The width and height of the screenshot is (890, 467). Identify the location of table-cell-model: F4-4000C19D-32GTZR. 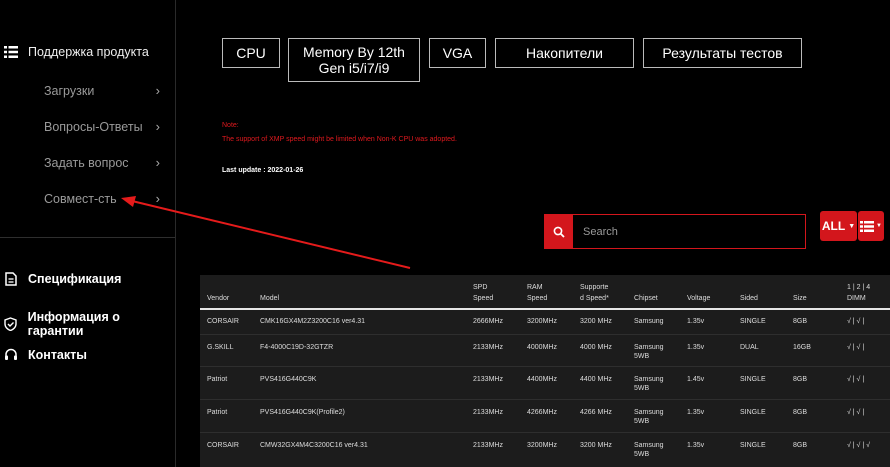
(297, 347).